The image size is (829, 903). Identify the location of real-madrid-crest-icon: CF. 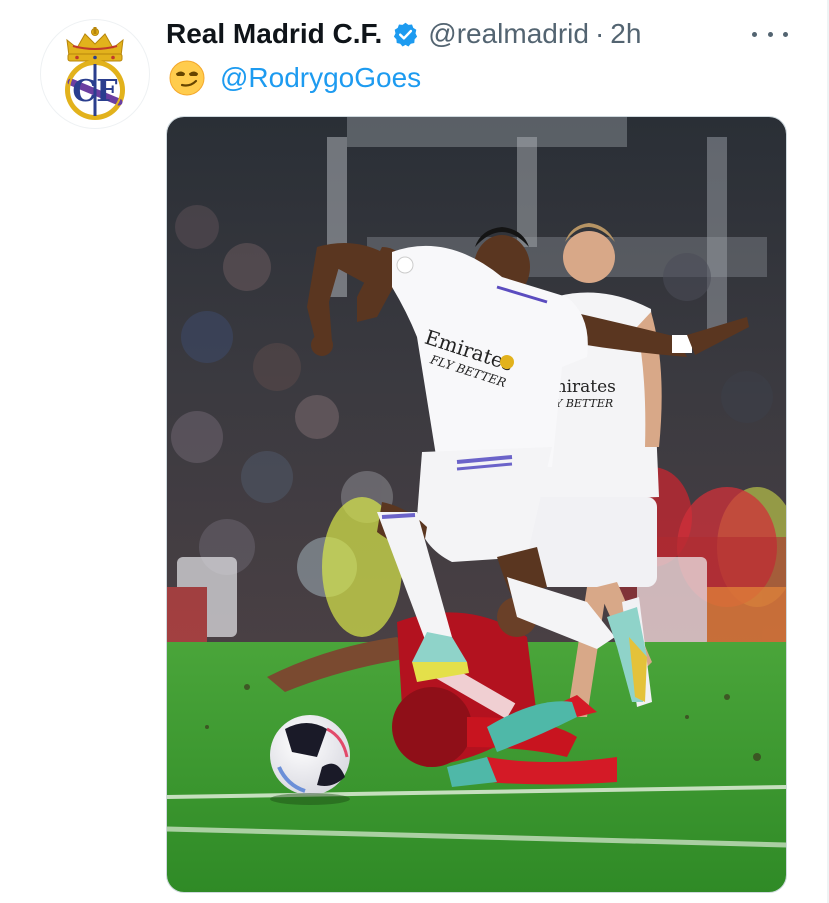
(95, 73).